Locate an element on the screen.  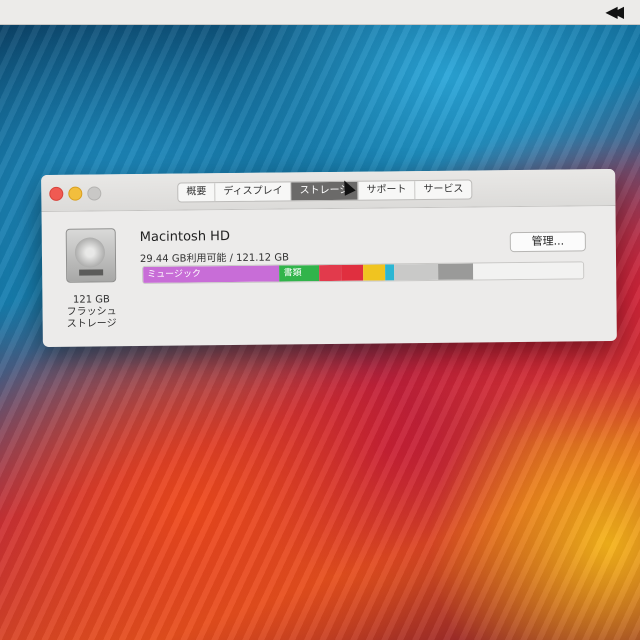
disk-type-line1: フラッシュ is located at coordinates (91, 312).